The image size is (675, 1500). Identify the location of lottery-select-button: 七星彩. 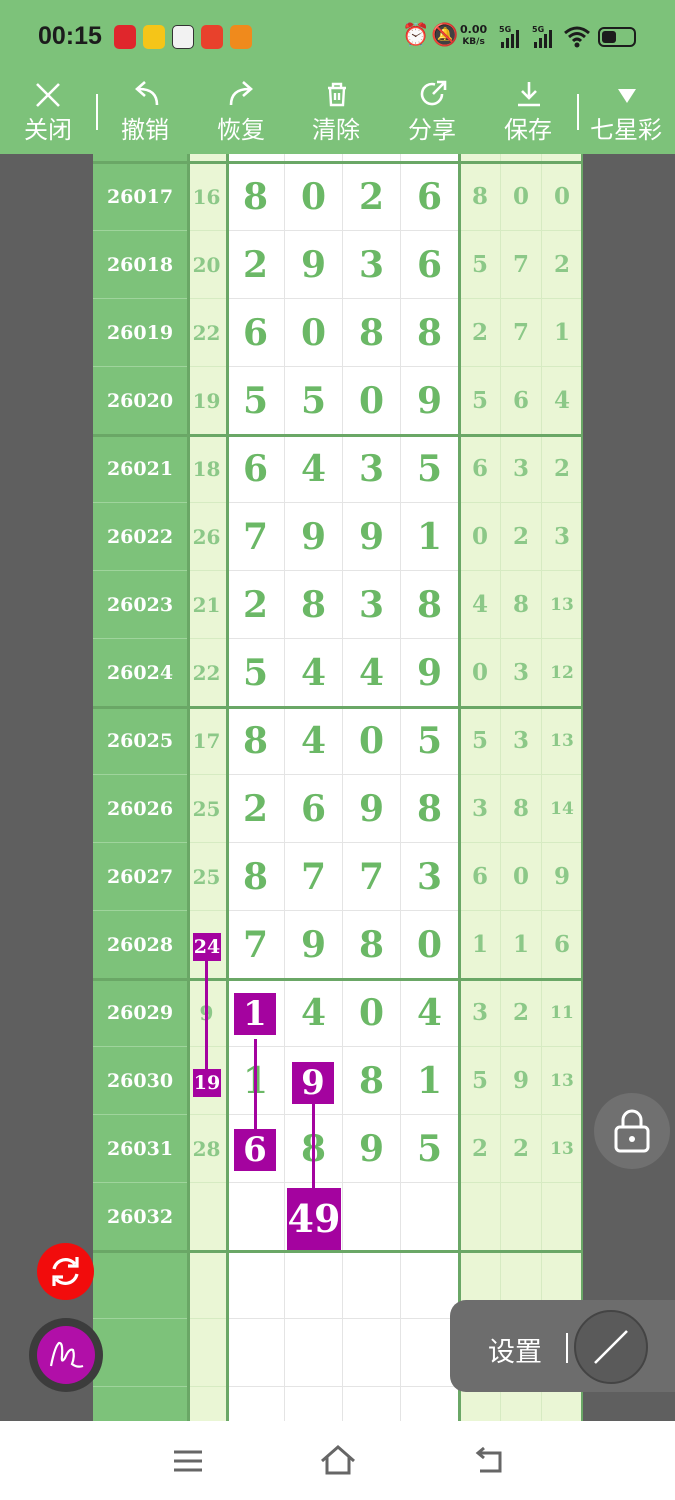
(626, 114).